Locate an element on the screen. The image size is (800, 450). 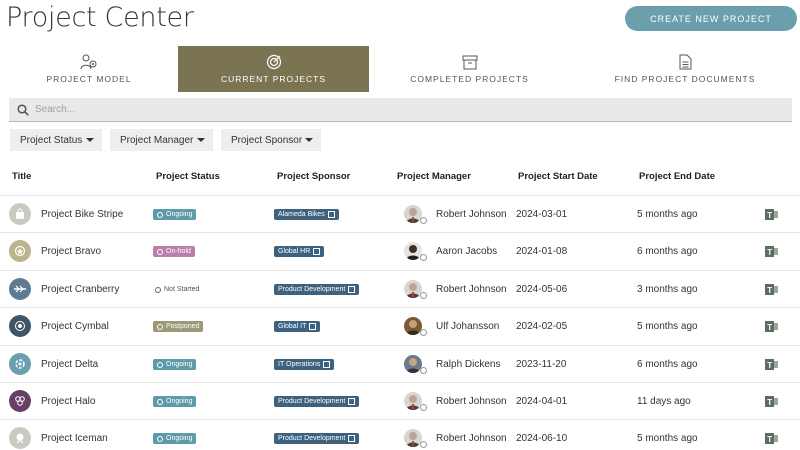
filter-label: Project Manager is located at coordinates (157, 140).